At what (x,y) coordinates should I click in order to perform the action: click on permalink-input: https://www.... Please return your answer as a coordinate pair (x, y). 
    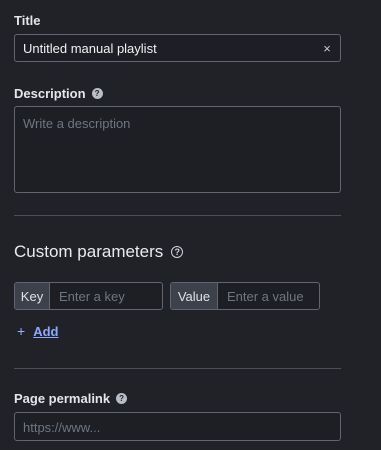
    Looking at the image, I should click on (177, 426).